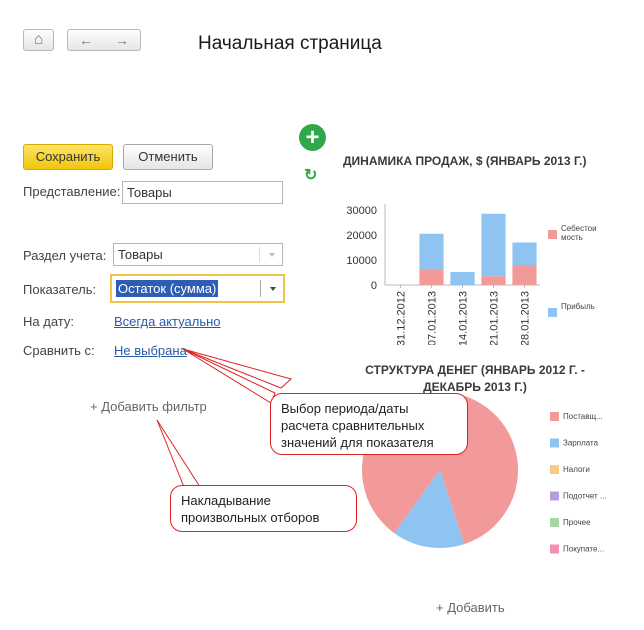 This screenshot has height=630, width=644. What do you see at coordinates (361, 236) in the screenshot?
I see `y-tick-label: 20000` at bounding box center [361, 236].